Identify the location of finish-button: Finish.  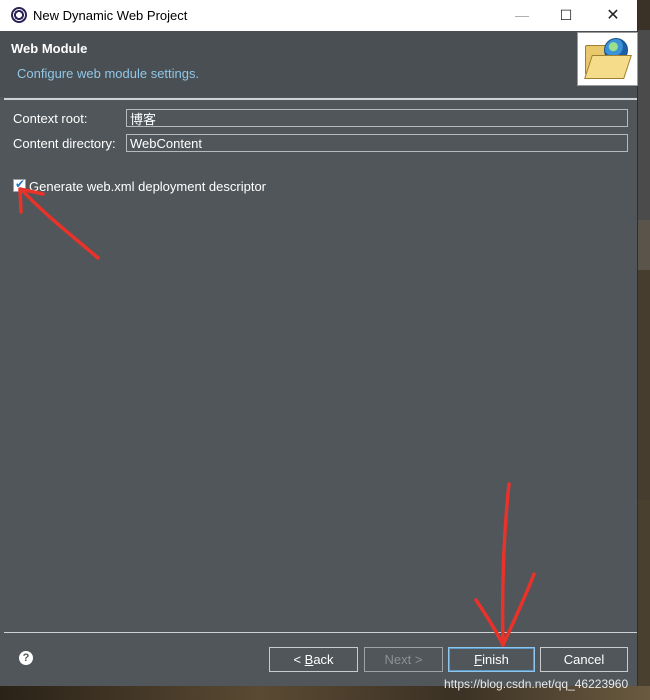
(491, 659).